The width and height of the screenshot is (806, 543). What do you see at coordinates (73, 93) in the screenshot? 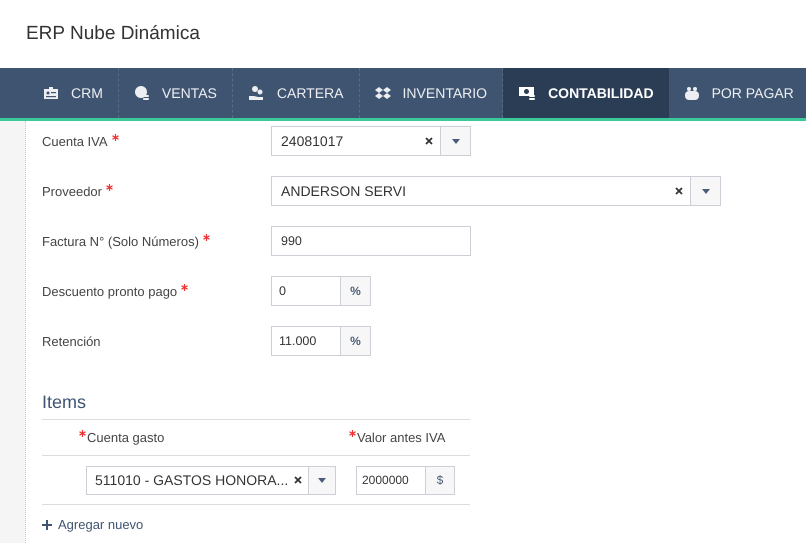
I see `nav-tab: CRM` at bounding box center [73, 93].